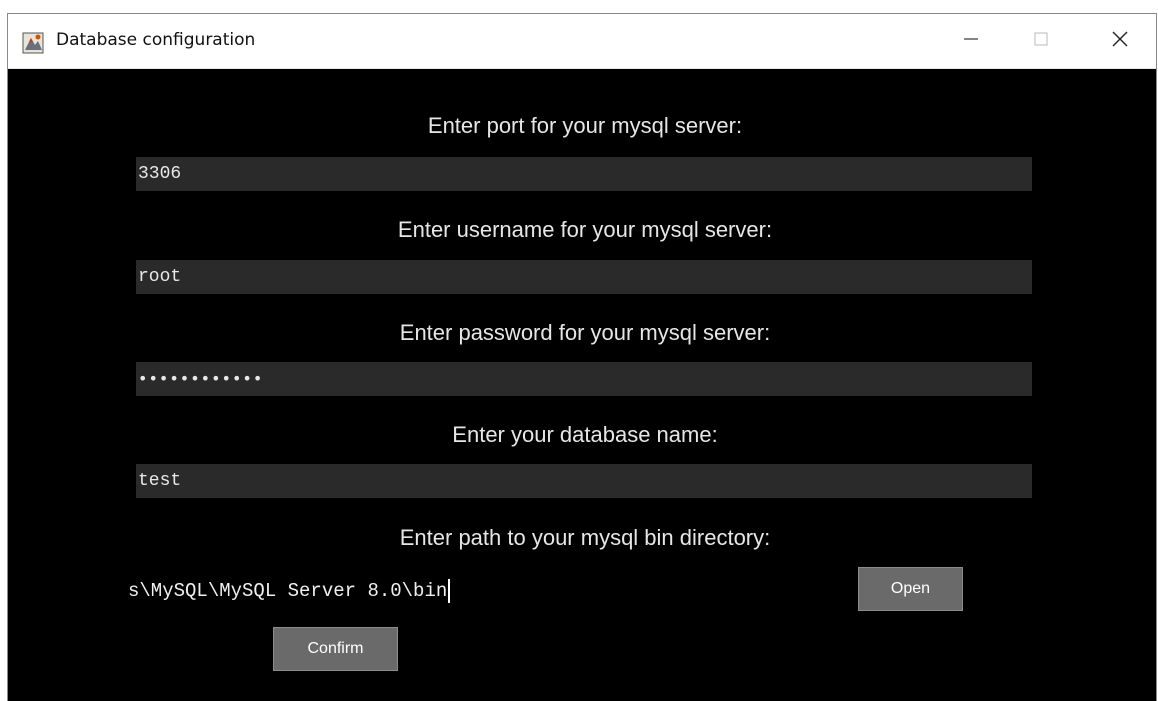 The image size is (1158, 701). I want to click on maximize-icon, so click(1041, 41).